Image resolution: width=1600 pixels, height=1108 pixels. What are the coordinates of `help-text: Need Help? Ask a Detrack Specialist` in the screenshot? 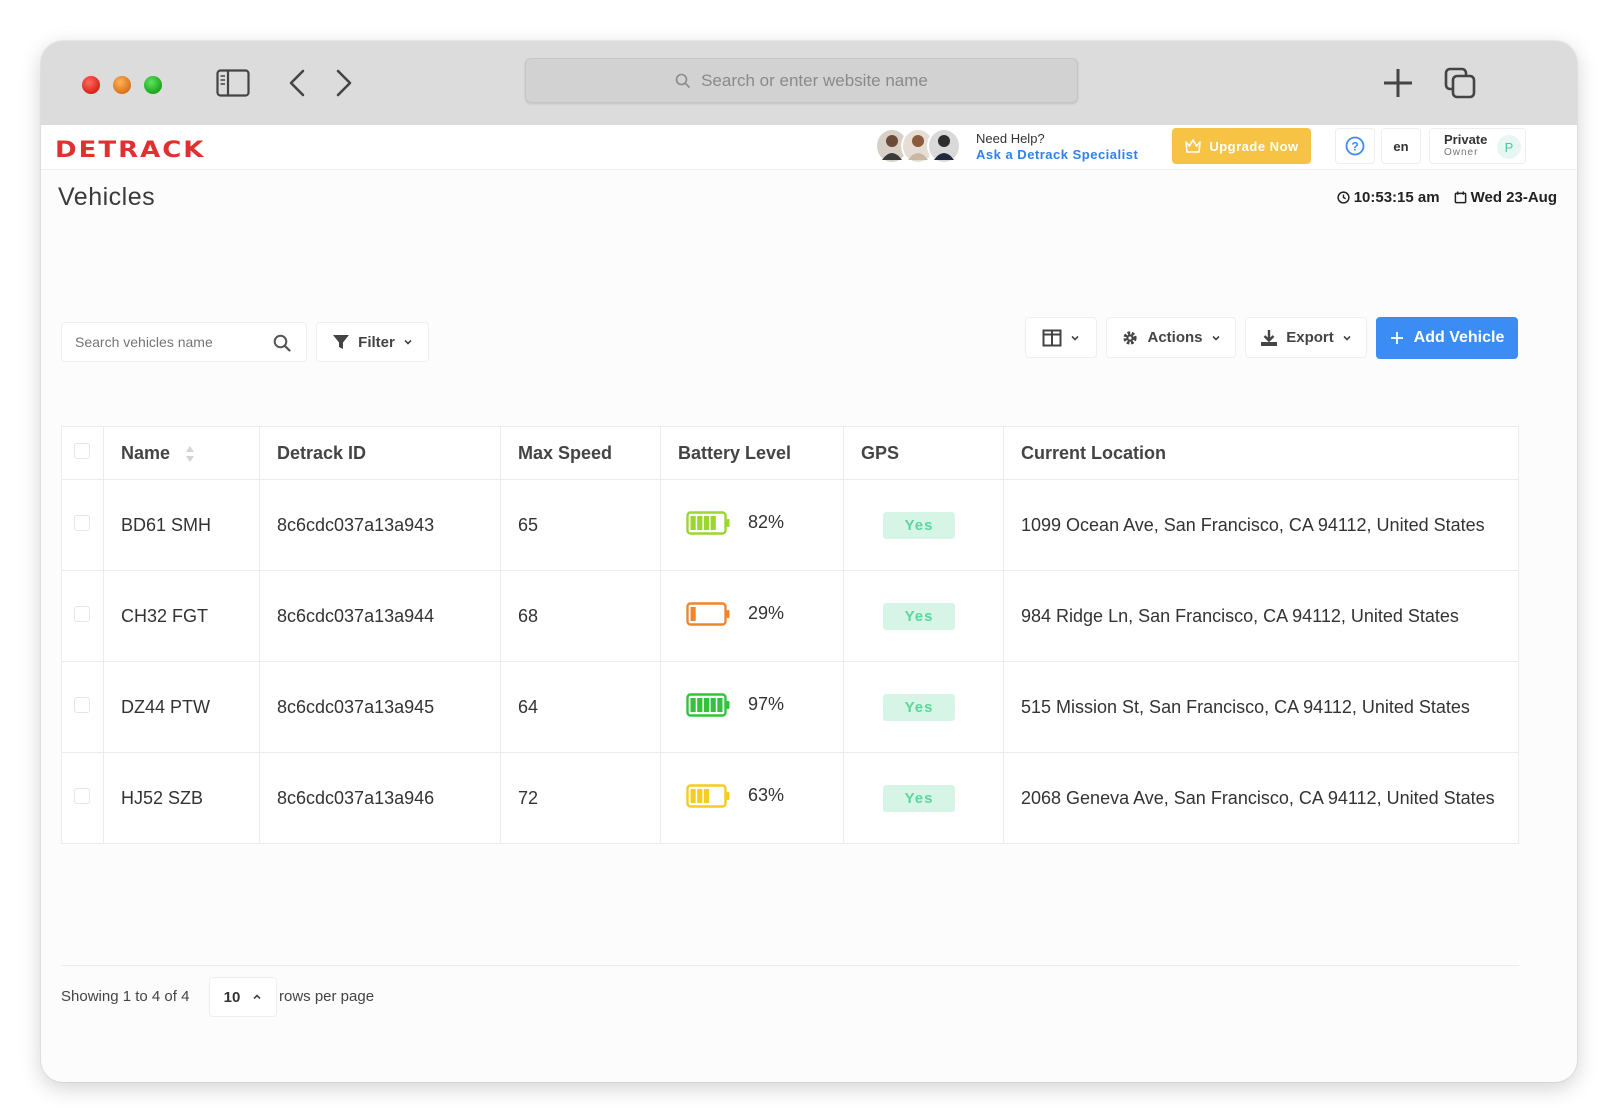 It's located at (1057, 147).